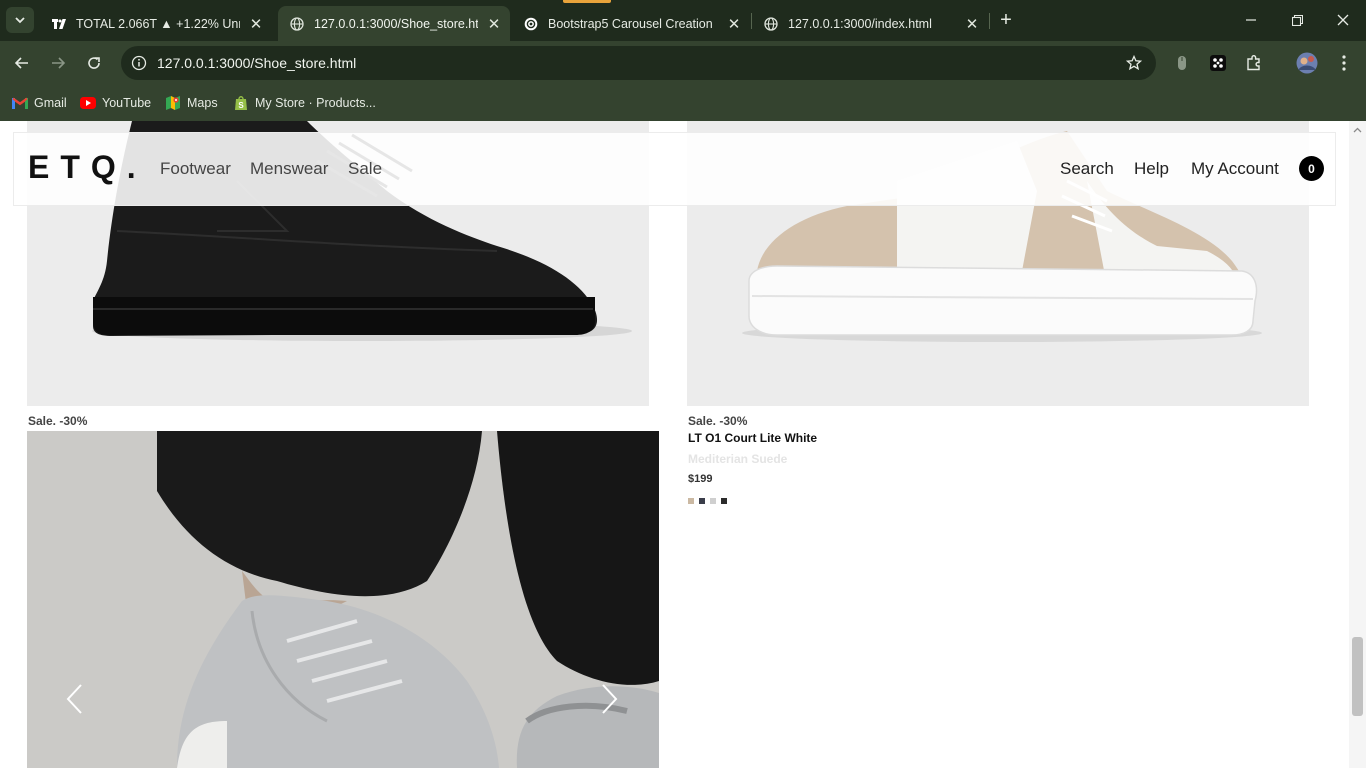 The image size is (1366, 768). I want to click on close-icon, so click(1343, 20).